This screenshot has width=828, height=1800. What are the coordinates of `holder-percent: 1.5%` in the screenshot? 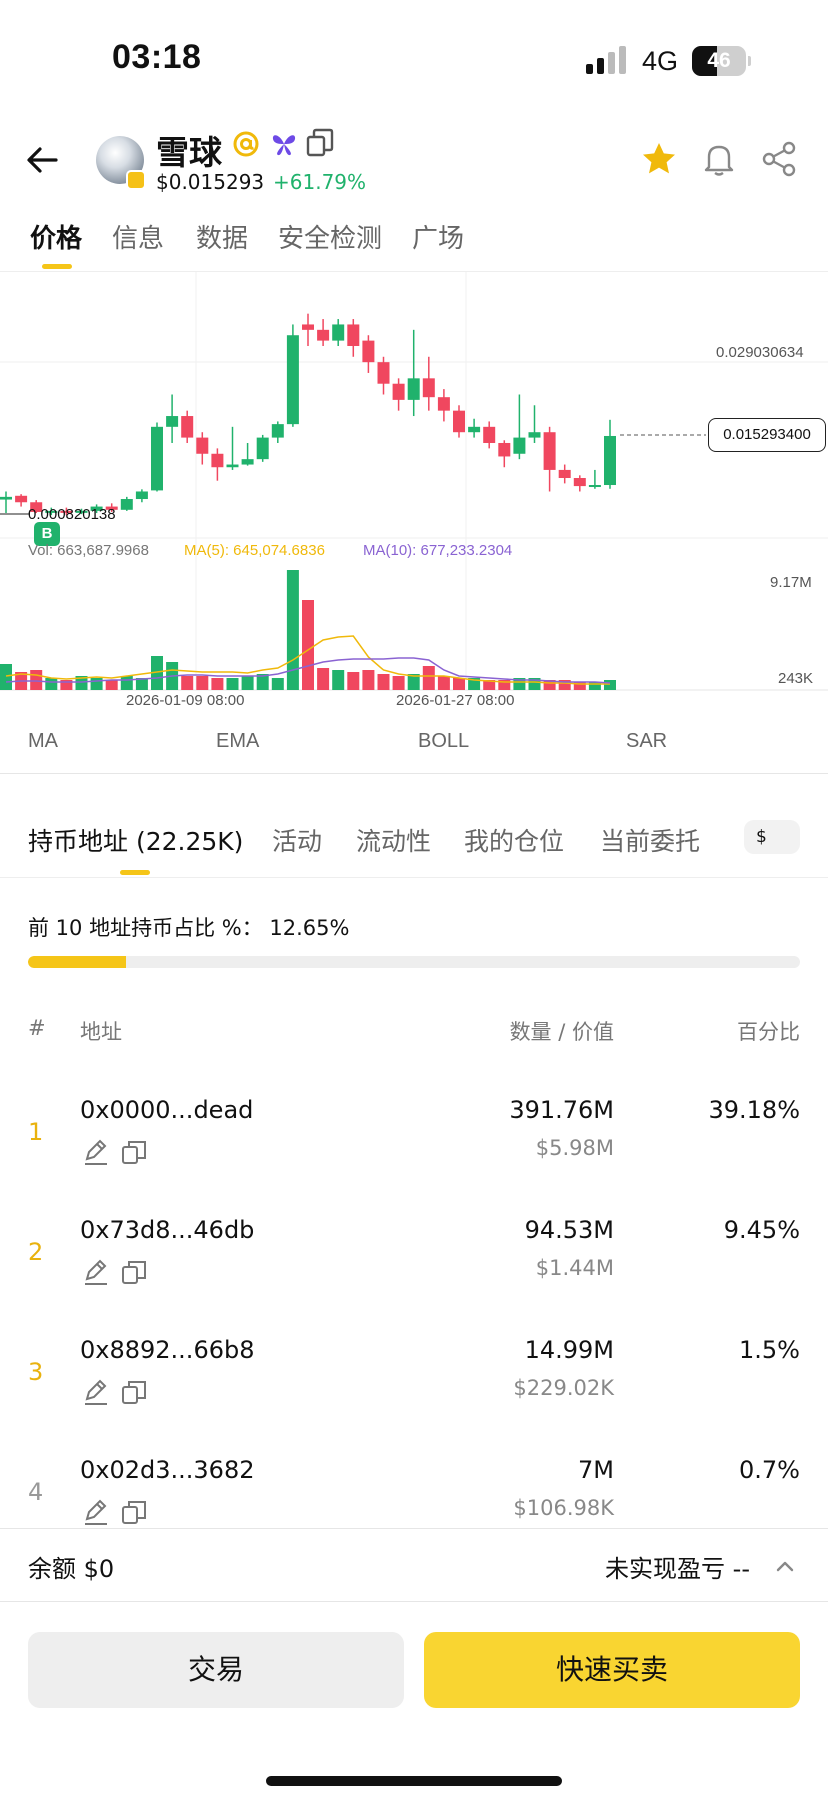 It's located at (769, 1350).